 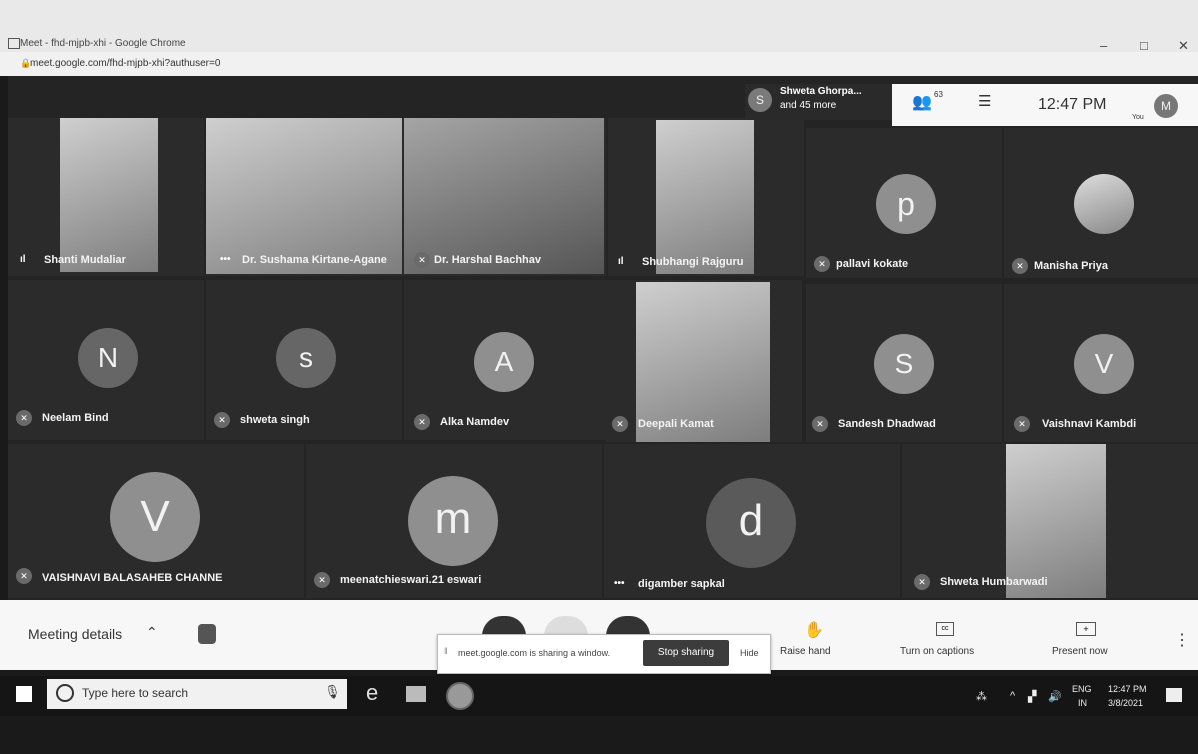 I want to click on participant-tile: ✕ Manisha Priya, so click(x=1101, y=203).